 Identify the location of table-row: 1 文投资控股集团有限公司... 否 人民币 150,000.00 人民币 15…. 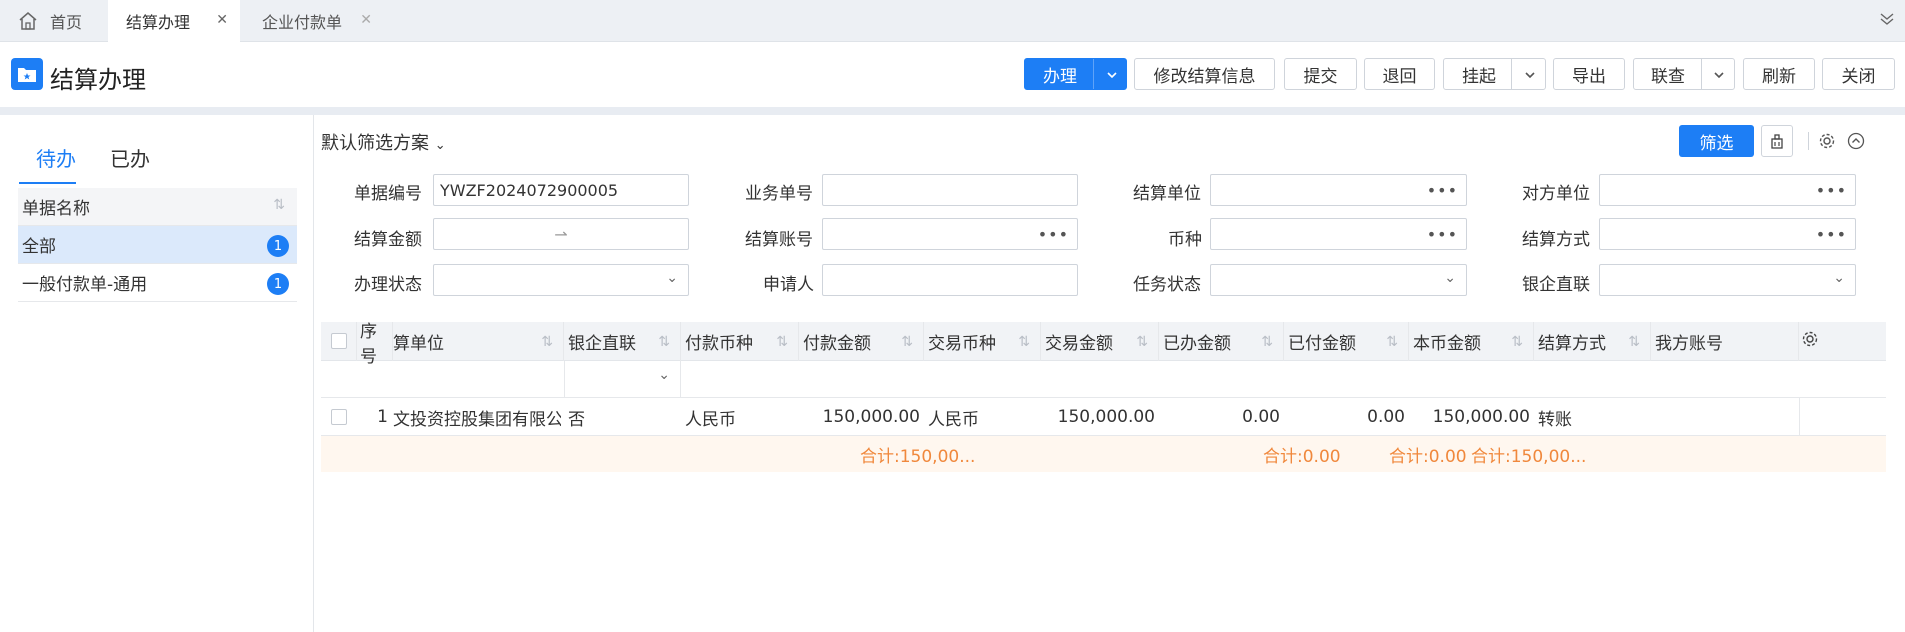
(1103, 417).